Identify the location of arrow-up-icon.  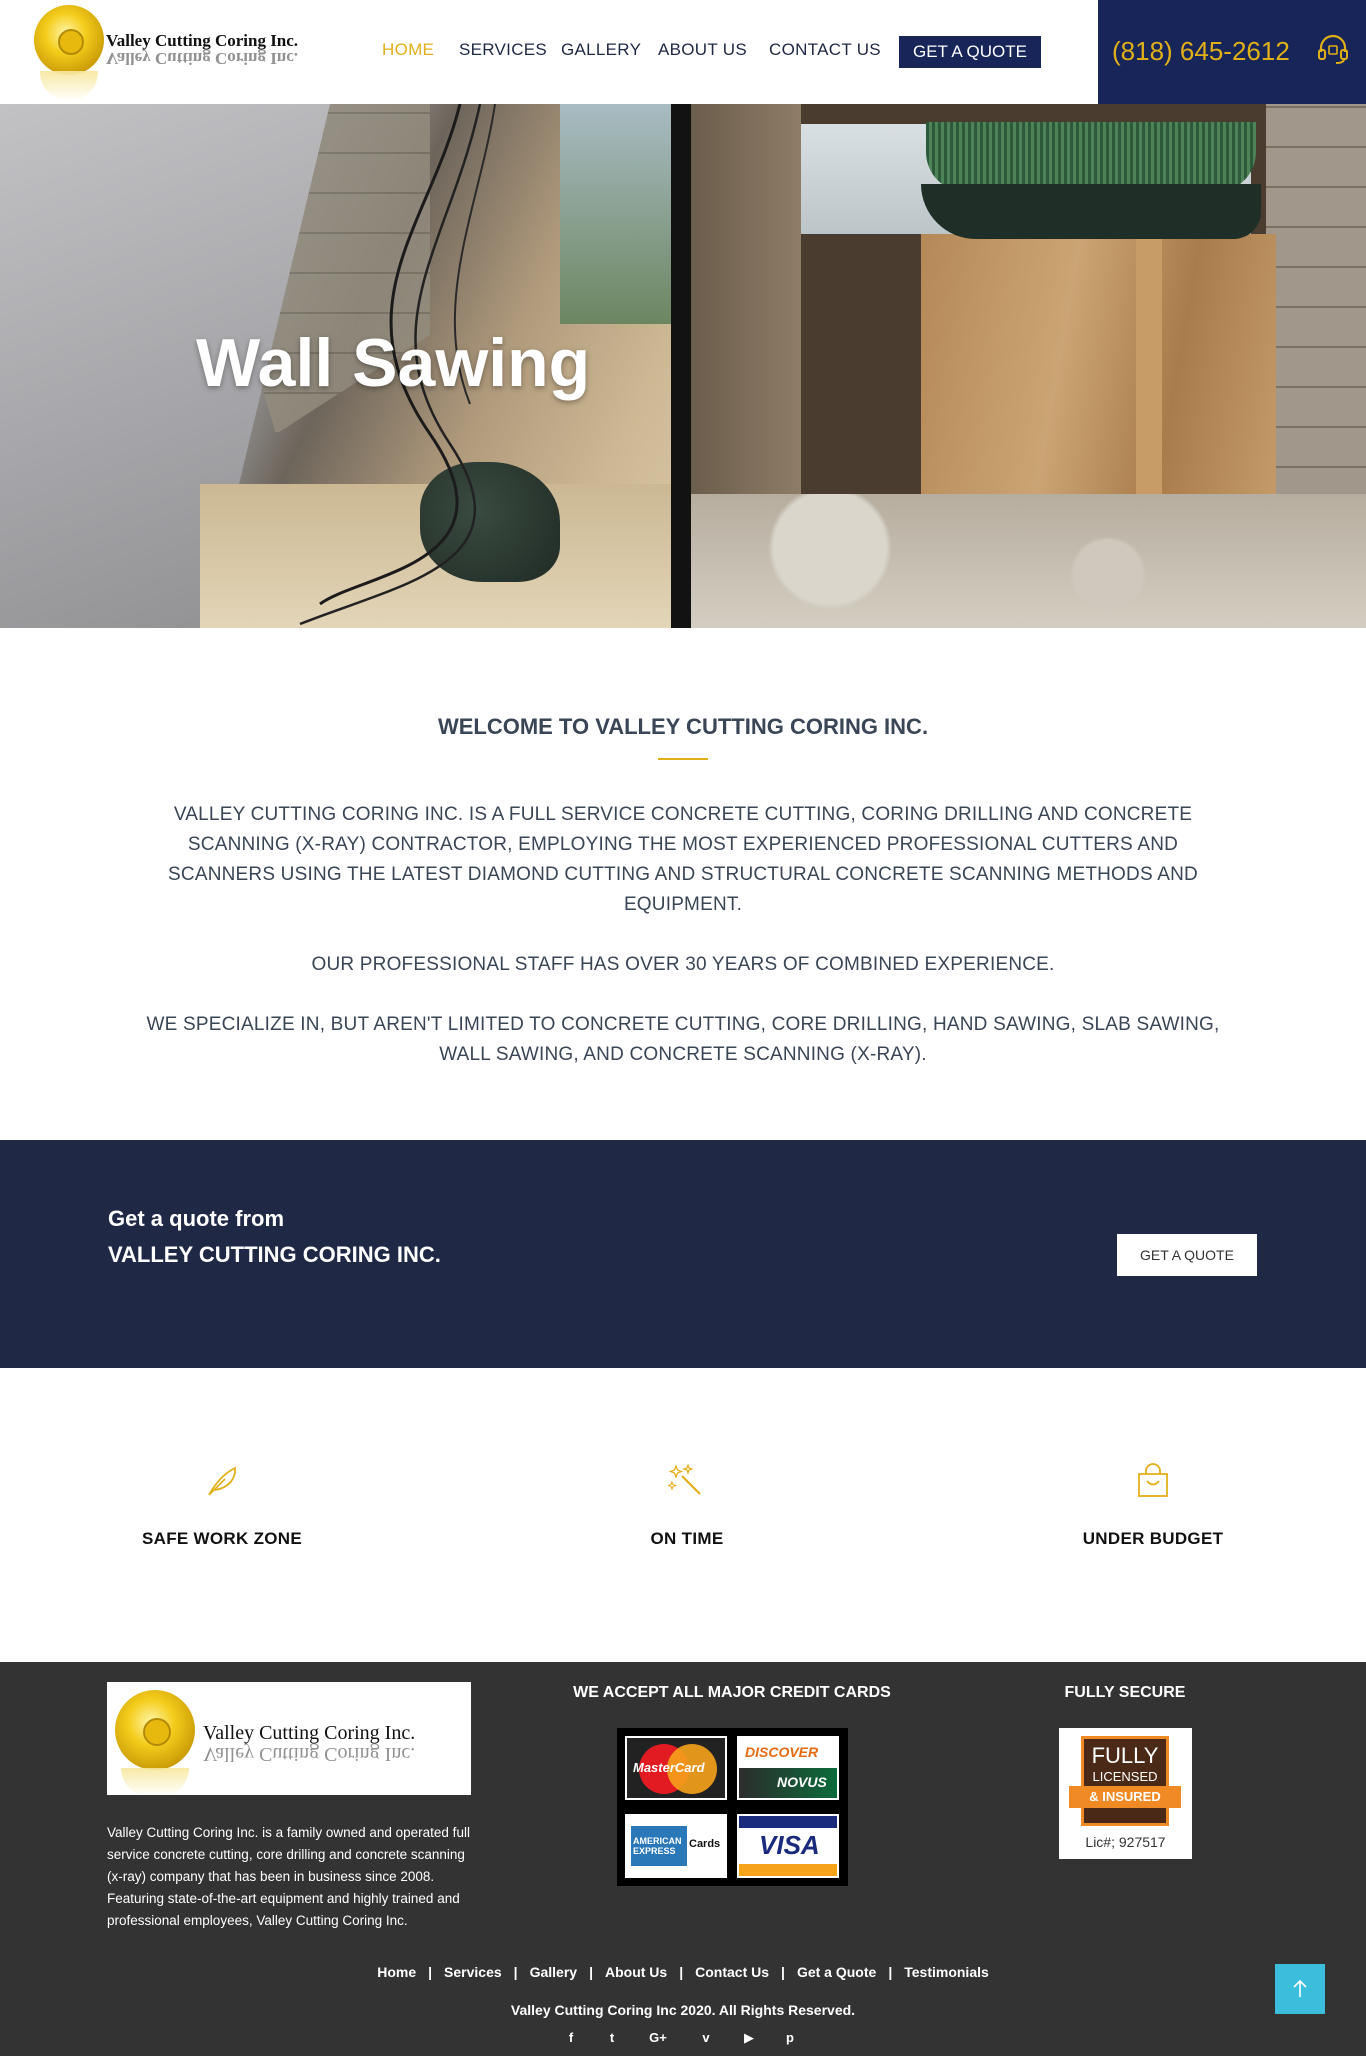
(1300, 1988).